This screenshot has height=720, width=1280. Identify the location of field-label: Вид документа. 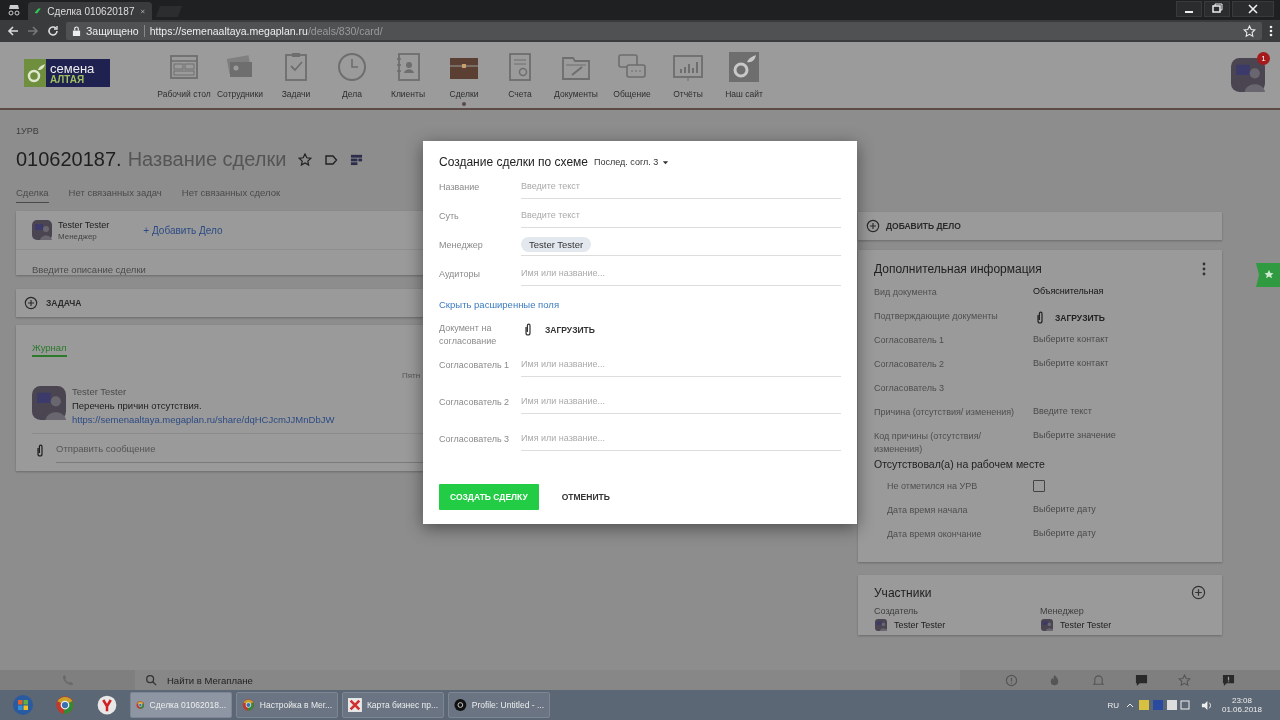
(906, 292).